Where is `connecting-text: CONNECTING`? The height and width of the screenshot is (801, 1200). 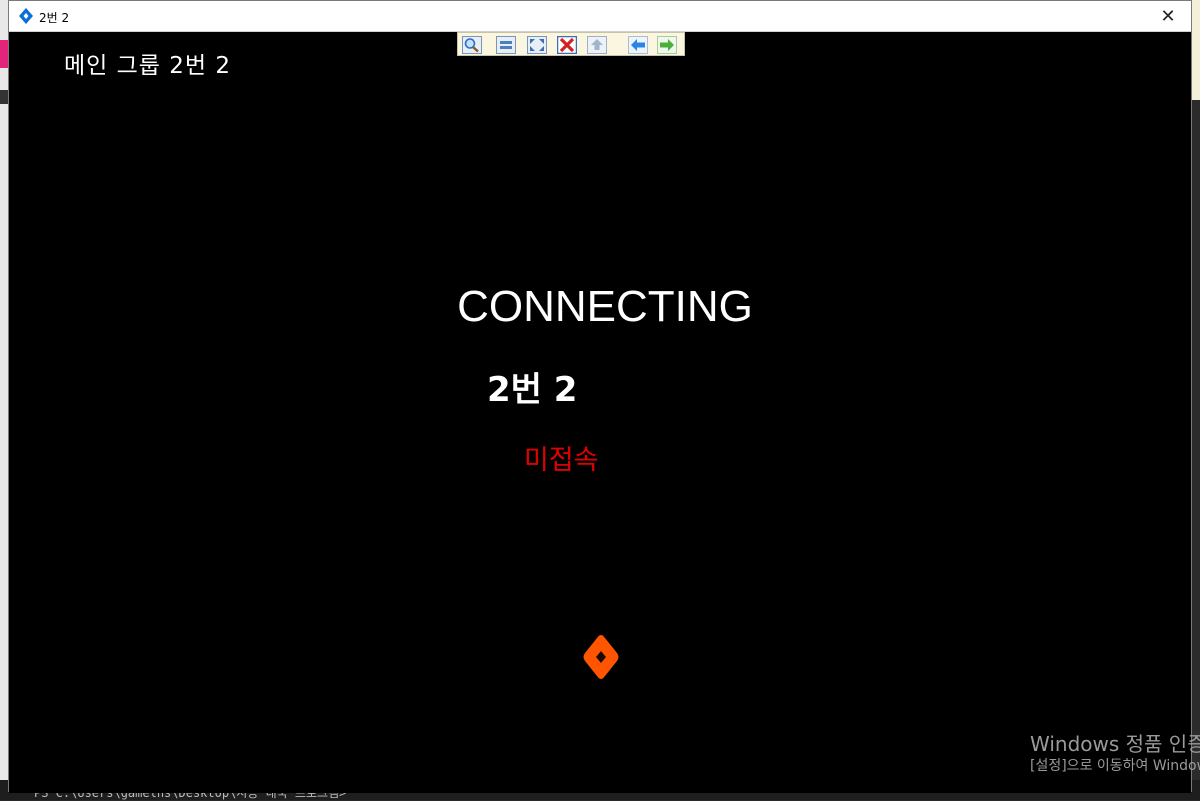
connecting-text: CONNECTING is located at coordinates (605, 306).